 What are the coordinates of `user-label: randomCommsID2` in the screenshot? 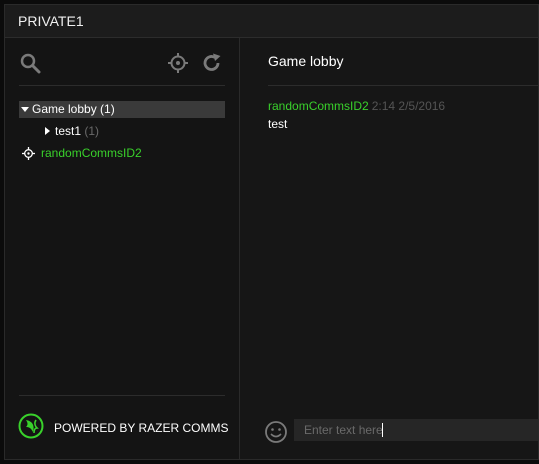 It's located at (91, 153).